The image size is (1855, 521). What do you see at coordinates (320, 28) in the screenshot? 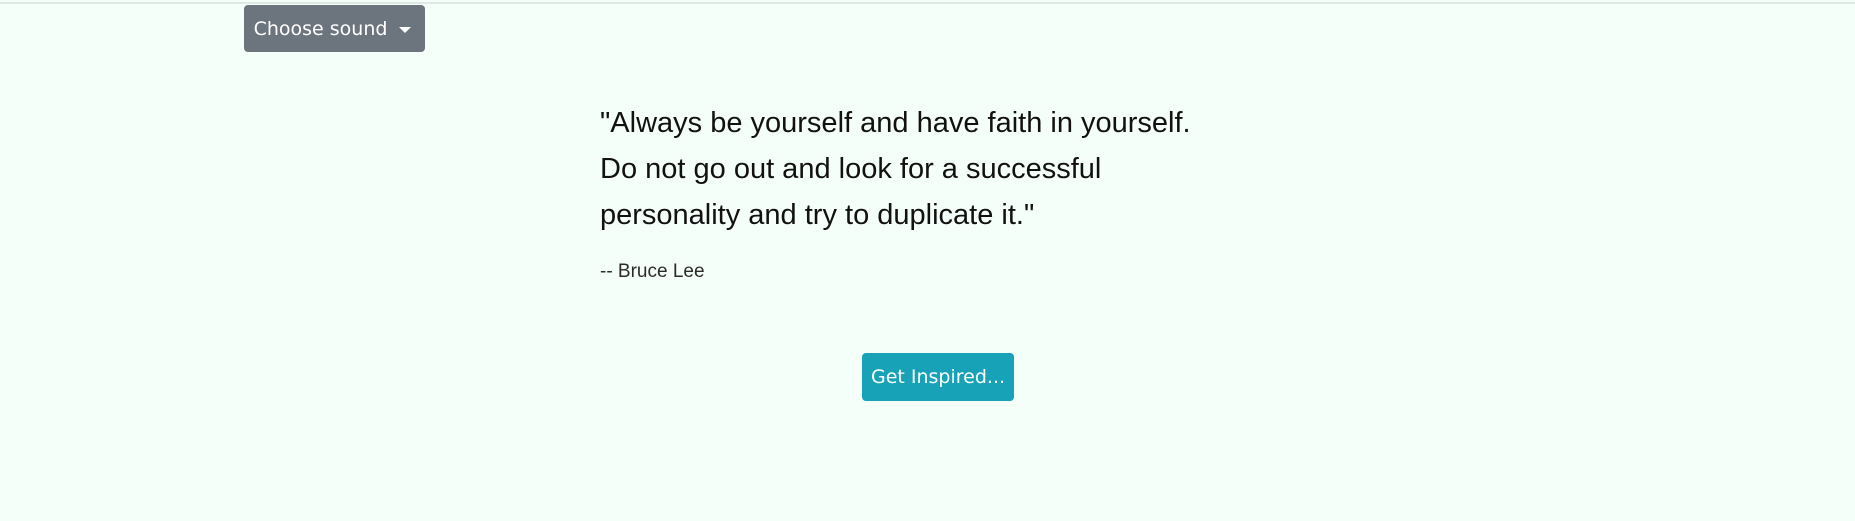
I see `choose-sound-label: Choose sound` at bounding box center [320, 28].